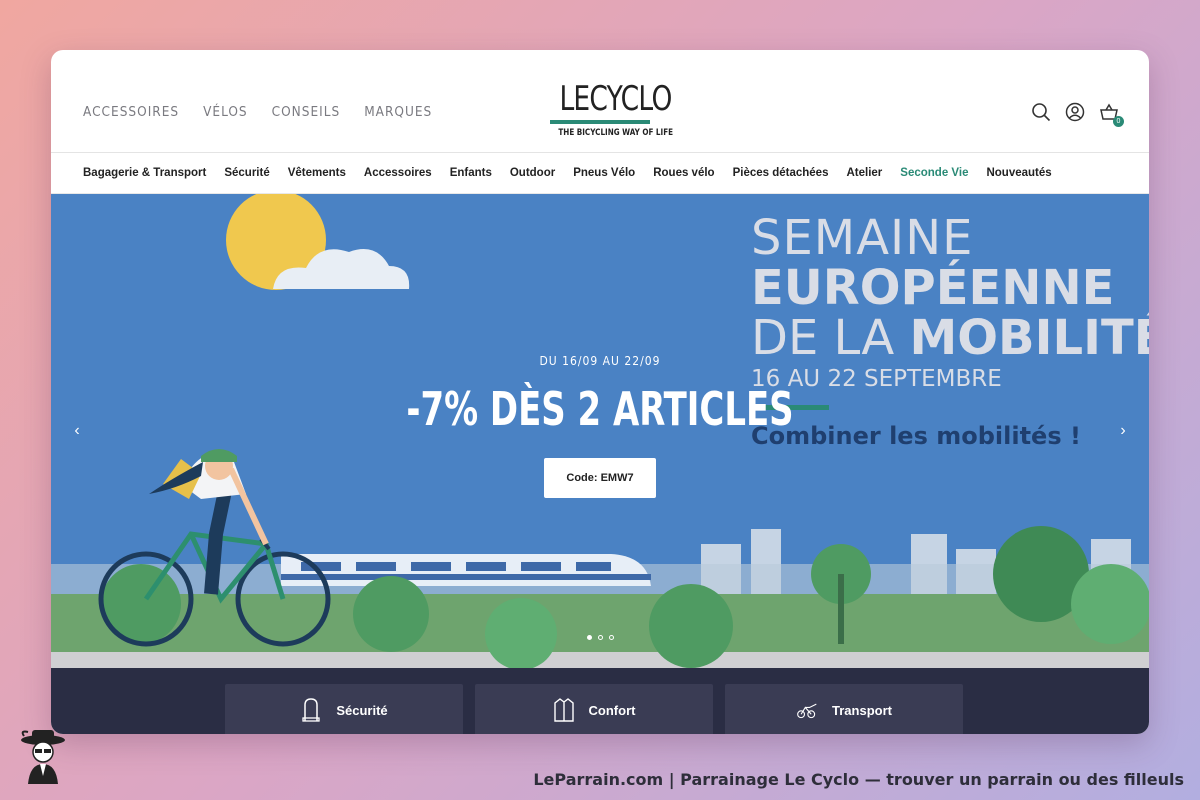  I want to click on cat-accessoires: Accessoires, so click(398, 173).